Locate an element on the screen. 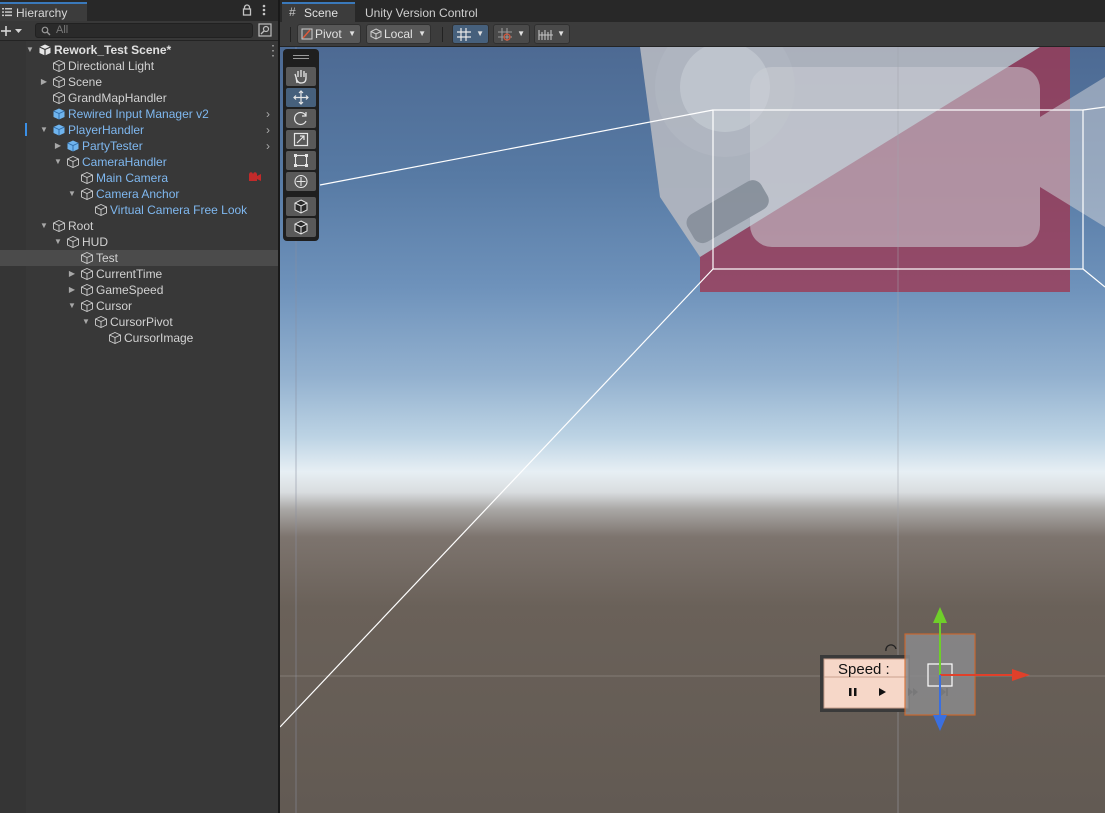 The image size is (1105, 813). hierarchy-row: ▶ GameSpeed is located at coordinates (139, 290).